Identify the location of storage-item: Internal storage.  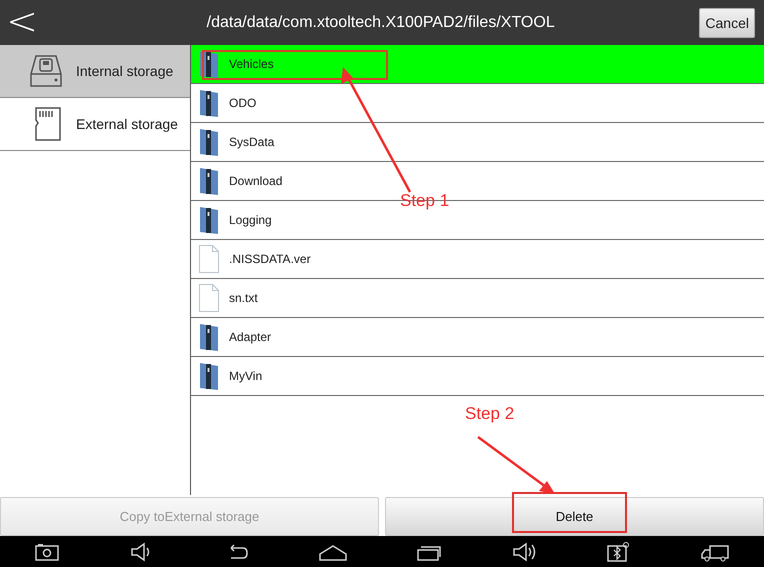
(95, 71).